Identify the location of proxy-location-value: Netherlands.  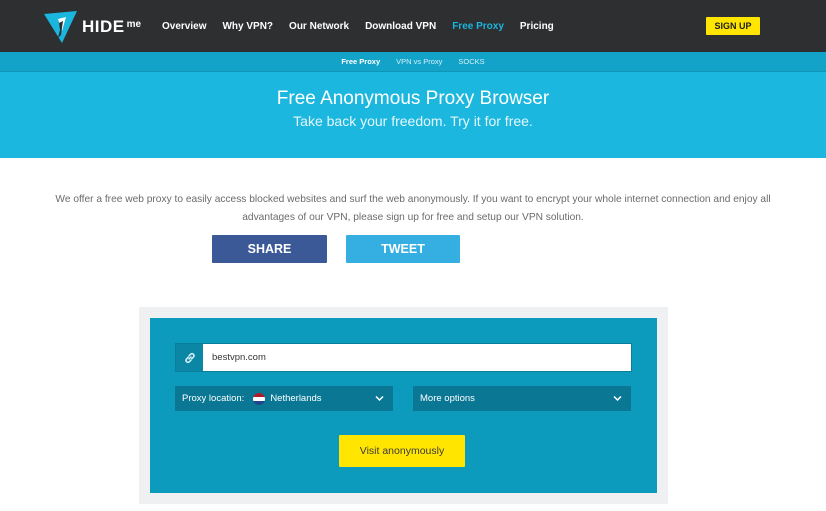
(296, 398).